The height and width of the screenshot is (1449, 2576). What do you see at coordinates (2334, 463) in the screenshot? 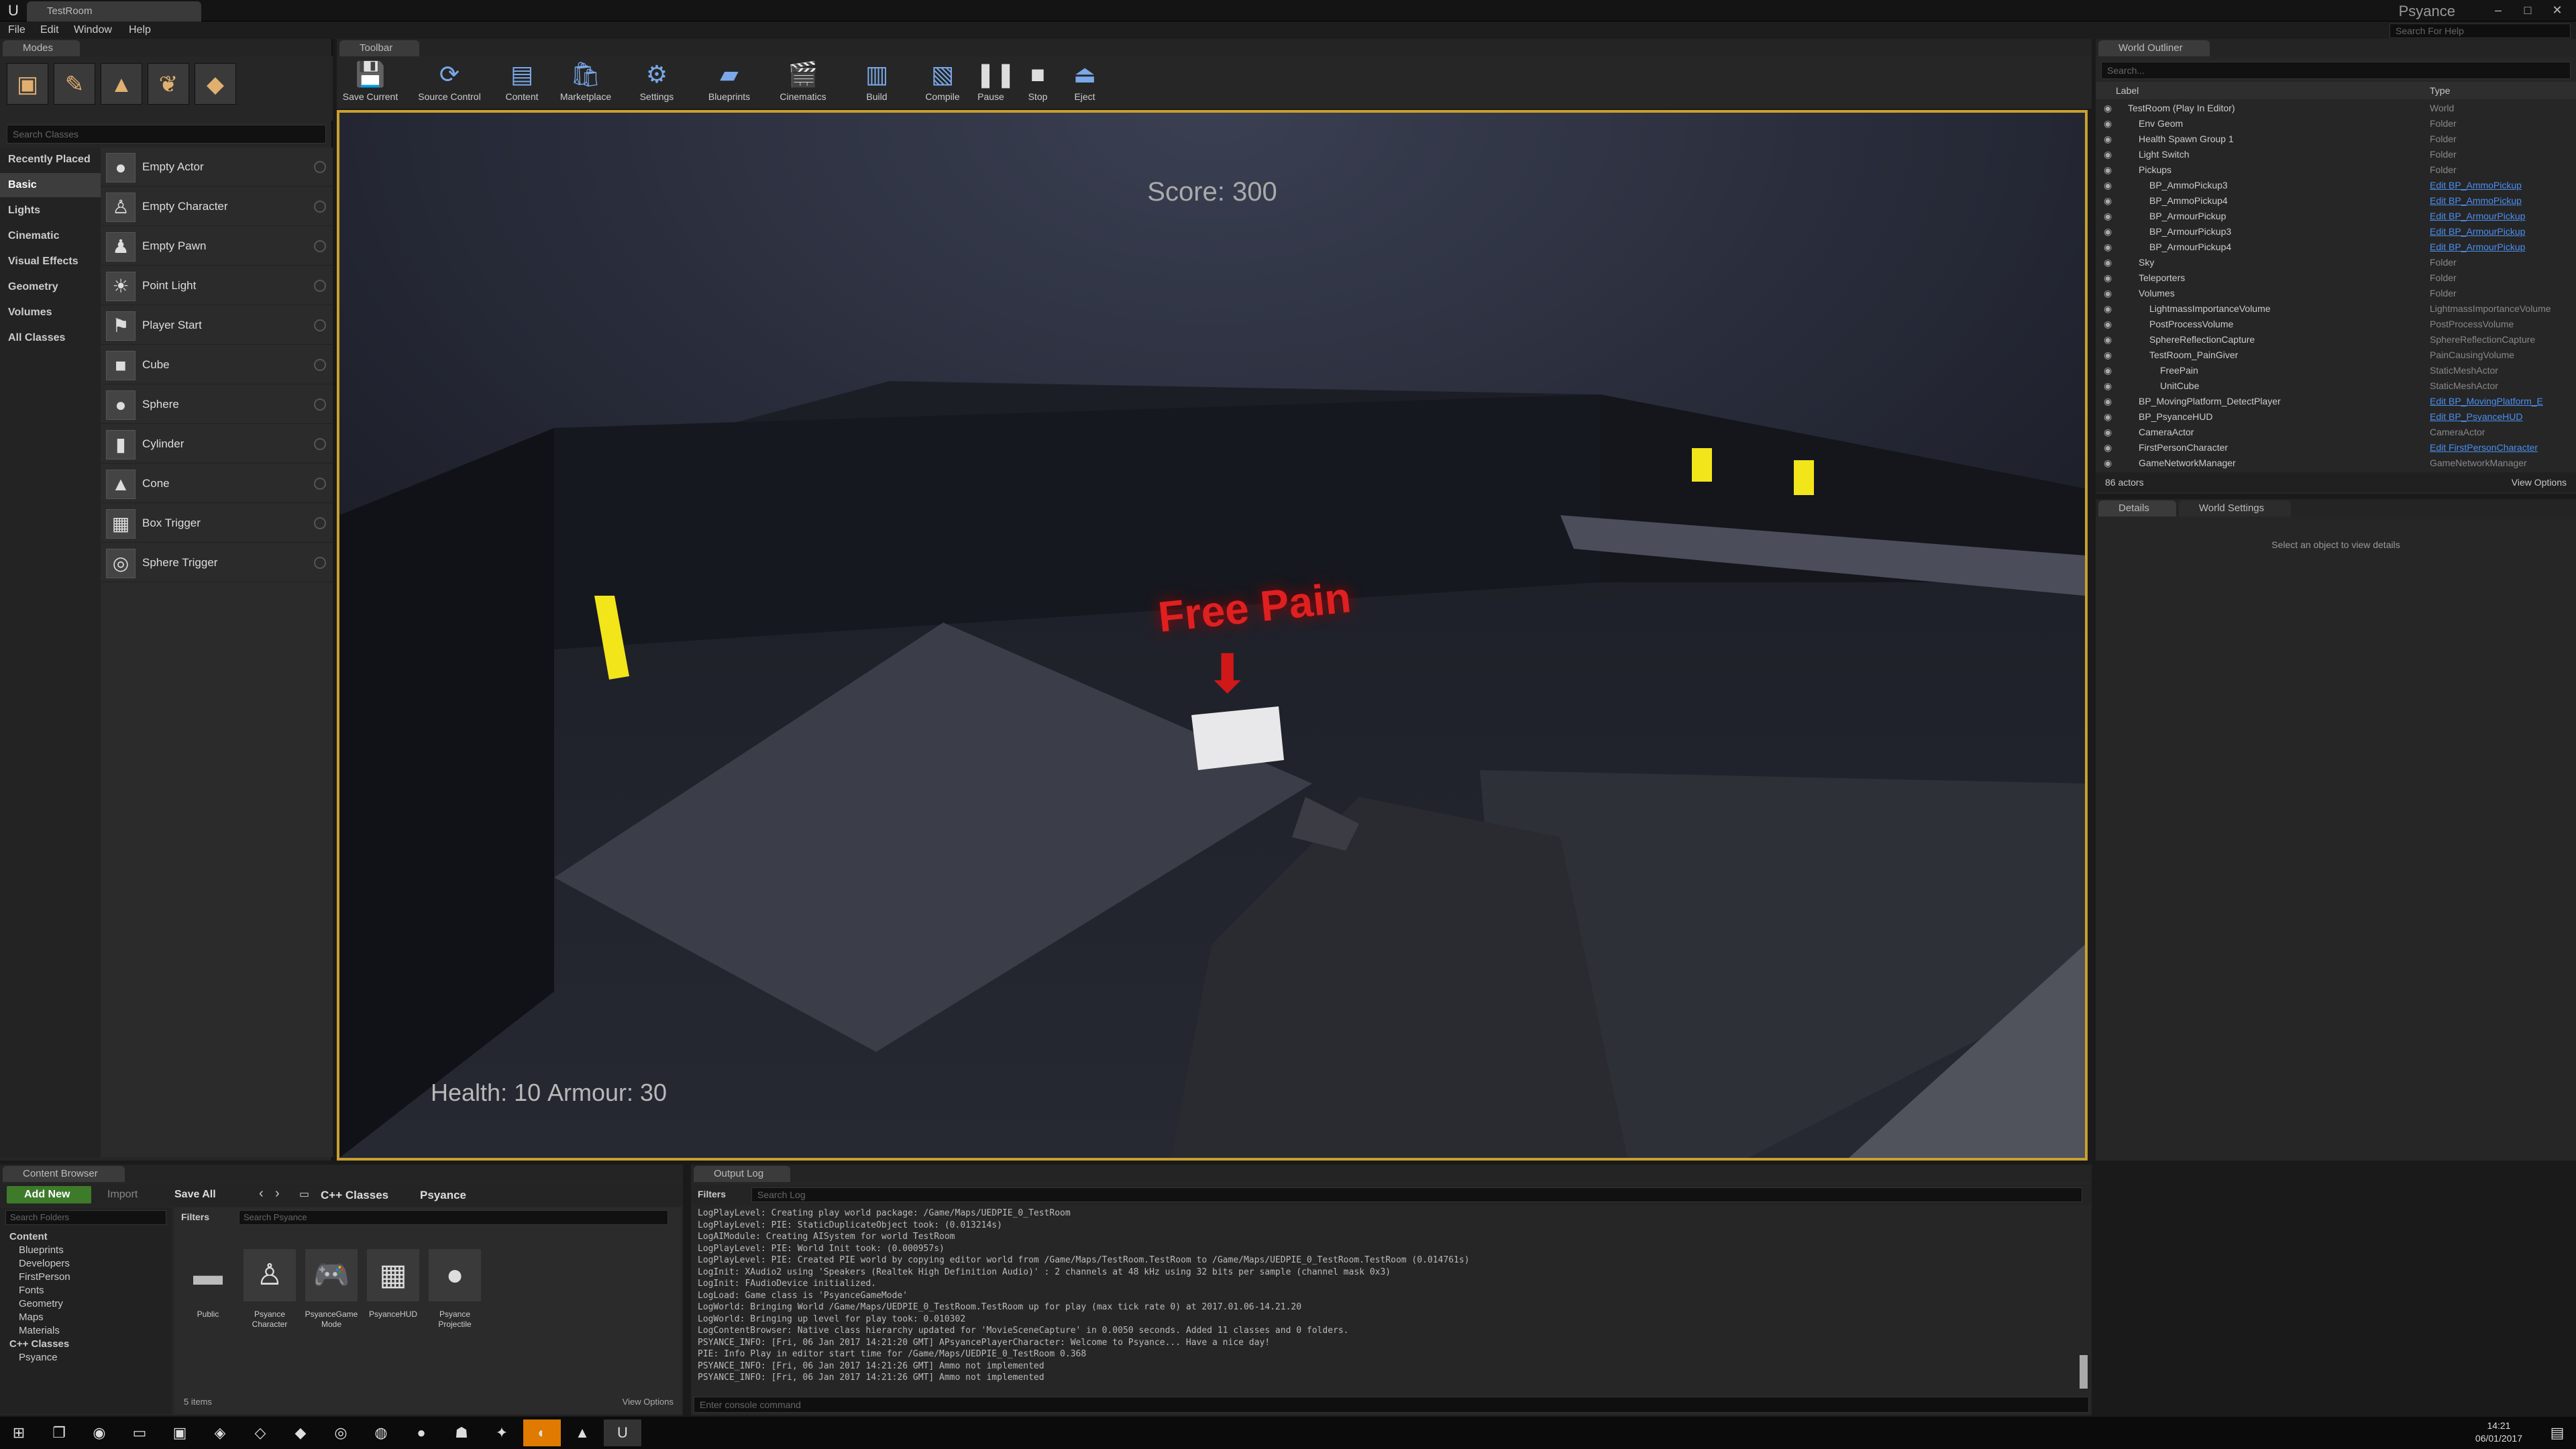
I see `outliner-row: ◉ GameNetworkManager GameNetworkManager` at bounding box center [2334, 463].